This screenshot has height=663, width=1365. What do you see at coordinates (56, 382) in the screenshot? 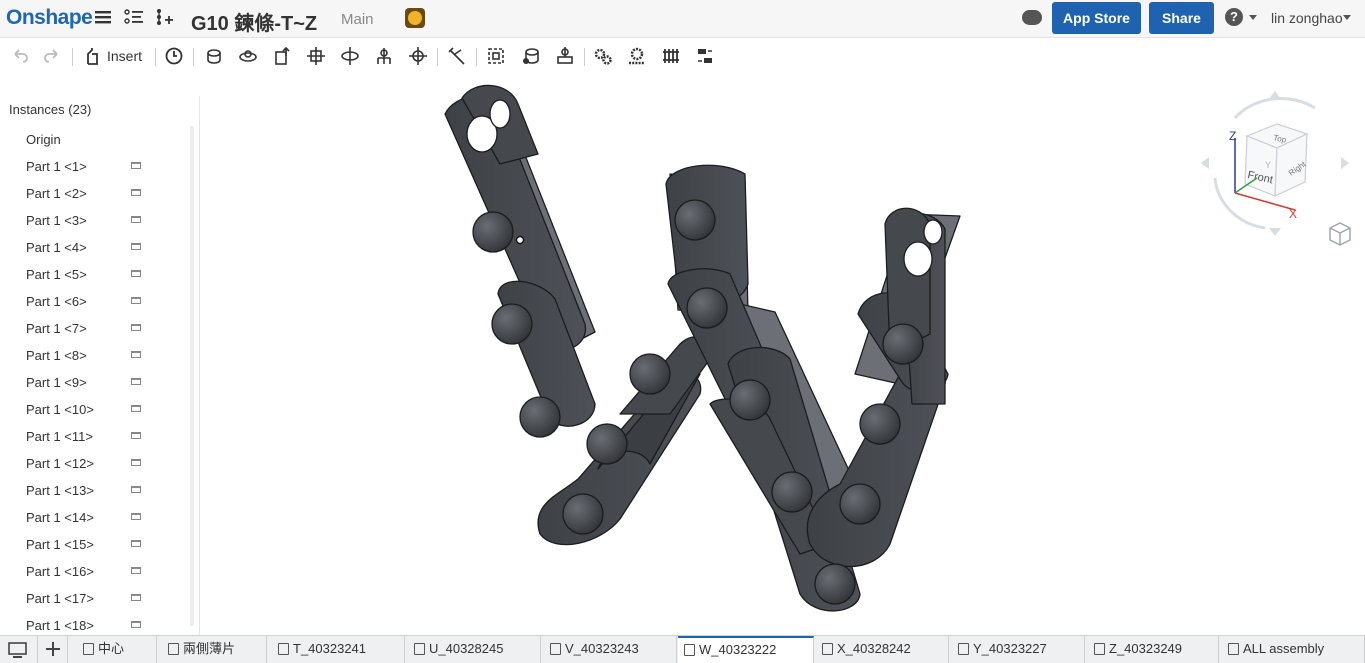
I see `instance-item: Part 1 <9>` at bounding box center [56, 382].